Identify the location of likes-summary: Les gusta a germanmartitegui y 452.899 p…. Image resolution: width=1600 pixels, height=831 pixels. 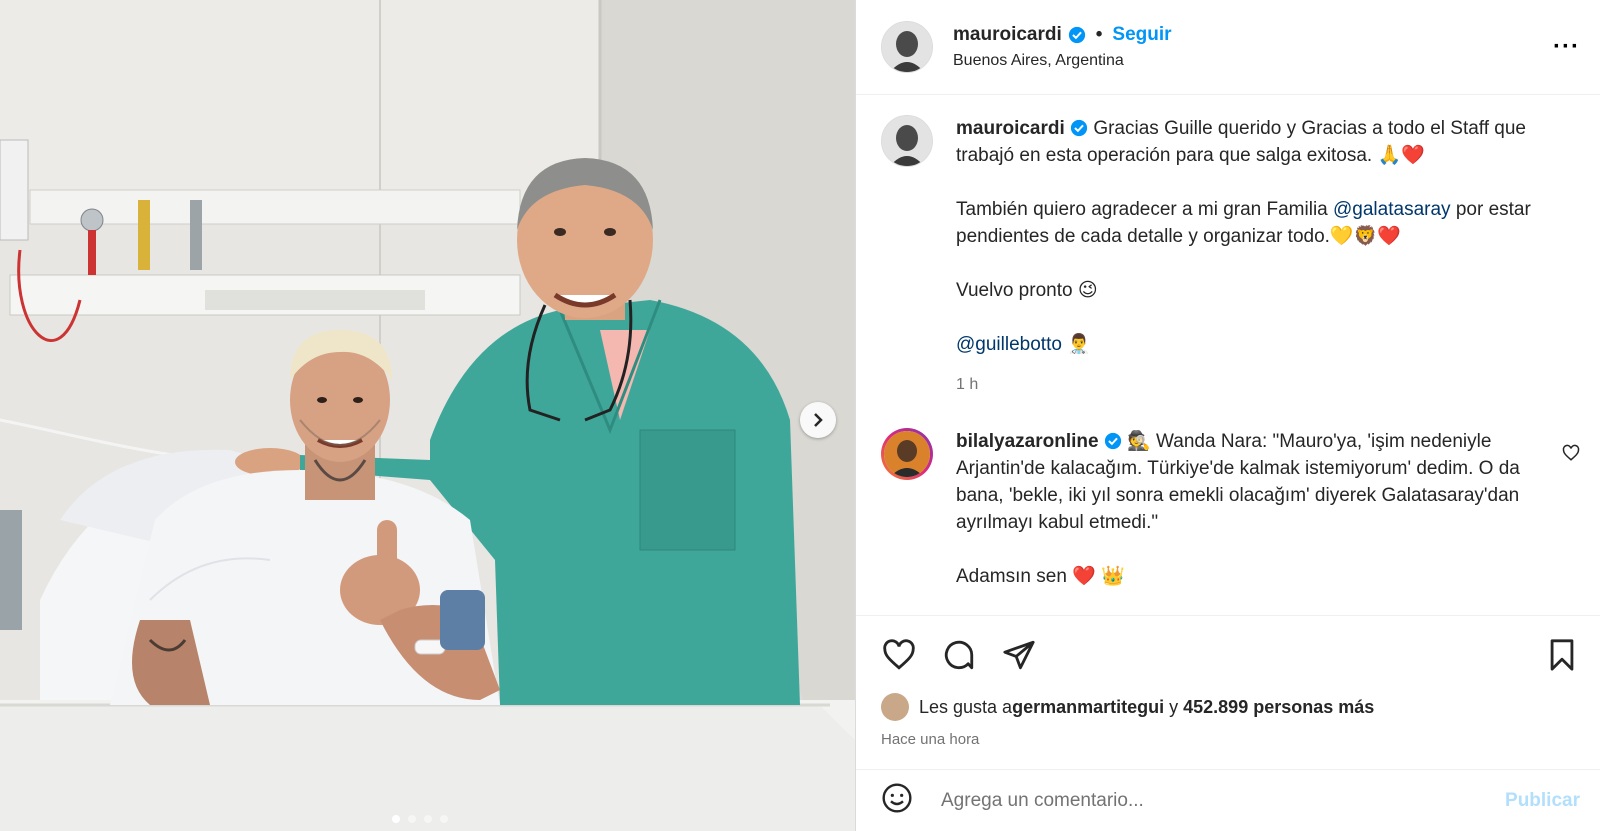
(1228, 707).